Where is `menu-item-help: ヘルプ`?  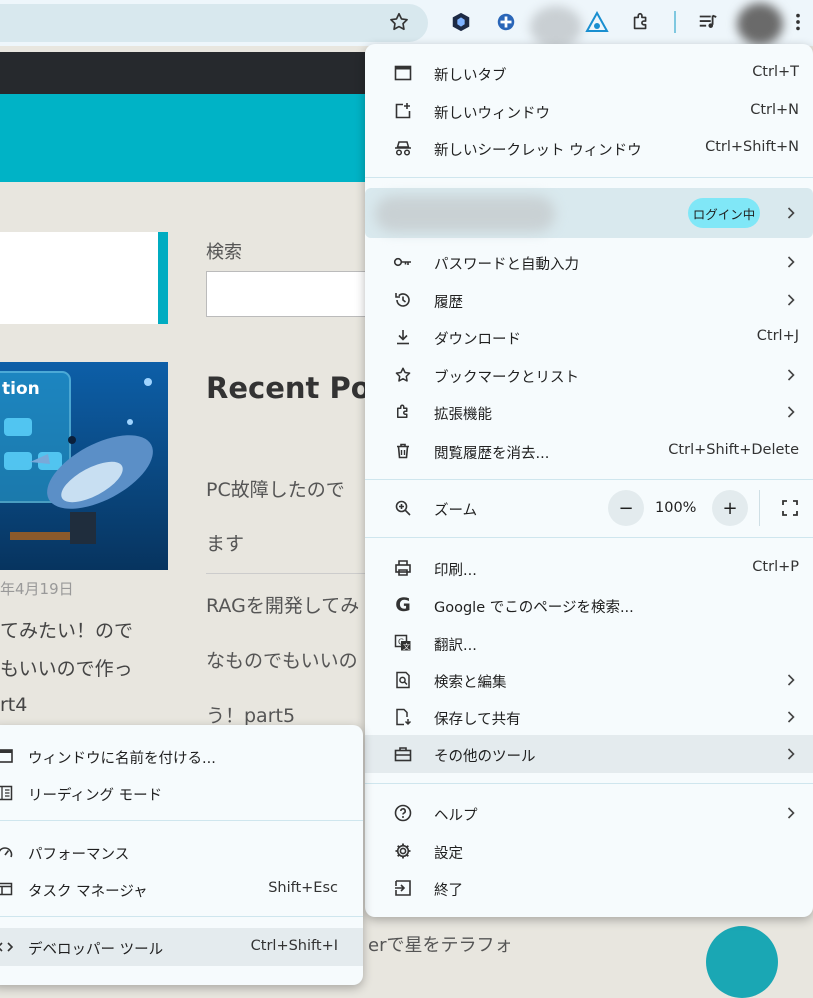 menu-item-help: ヘルプ is located at coordinates (589, 813).